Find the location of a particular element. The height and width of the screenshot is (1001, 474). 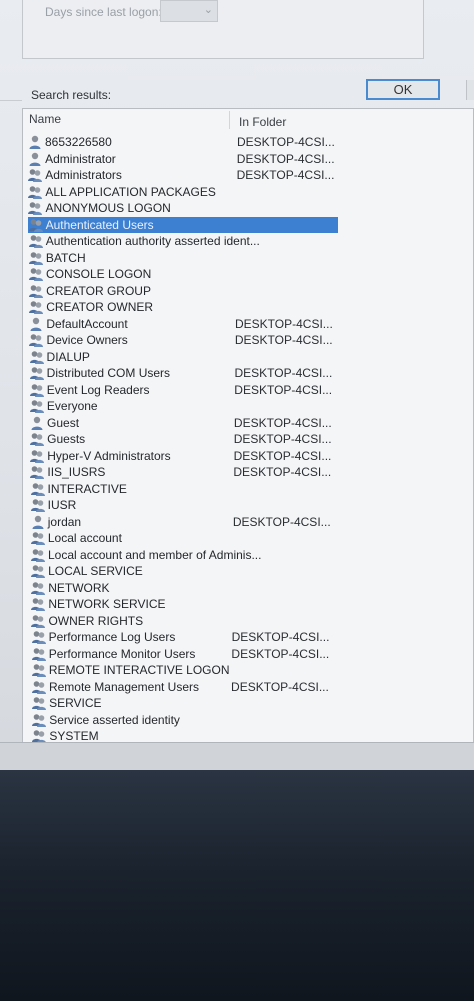

result-row: SERVICE is located at coordinates (186, 703).